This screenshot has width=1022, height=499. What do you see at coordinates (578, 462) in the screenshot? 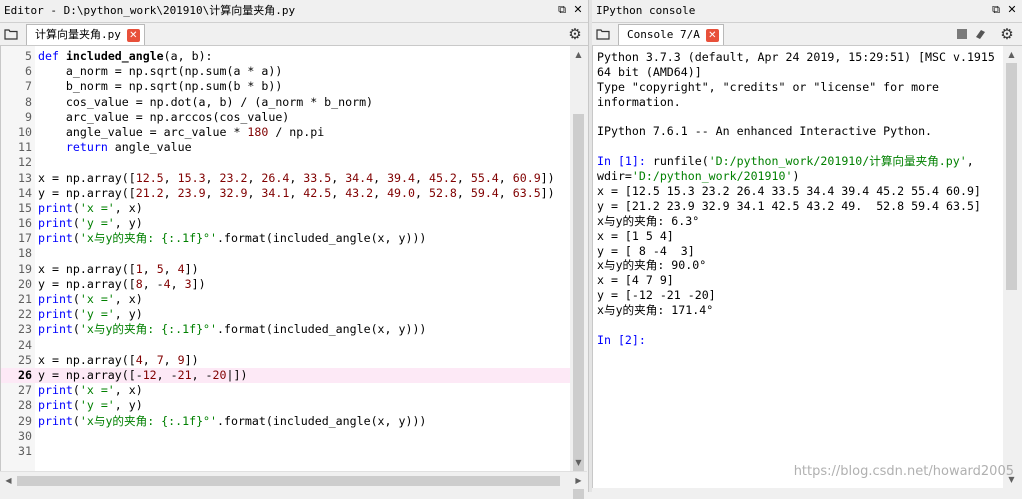
I see `scroll-down-arrow-icon: ▼` at bounding box center [578, 462].